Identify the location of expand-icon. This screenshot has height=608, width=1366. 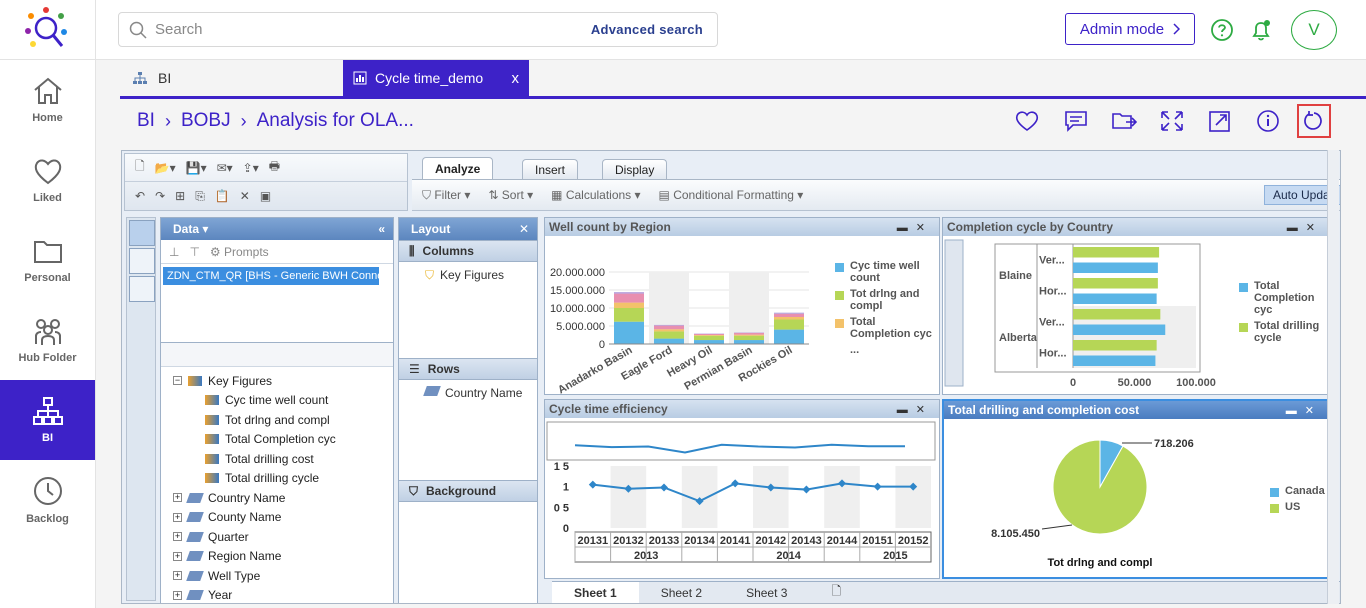
(1172, 121).